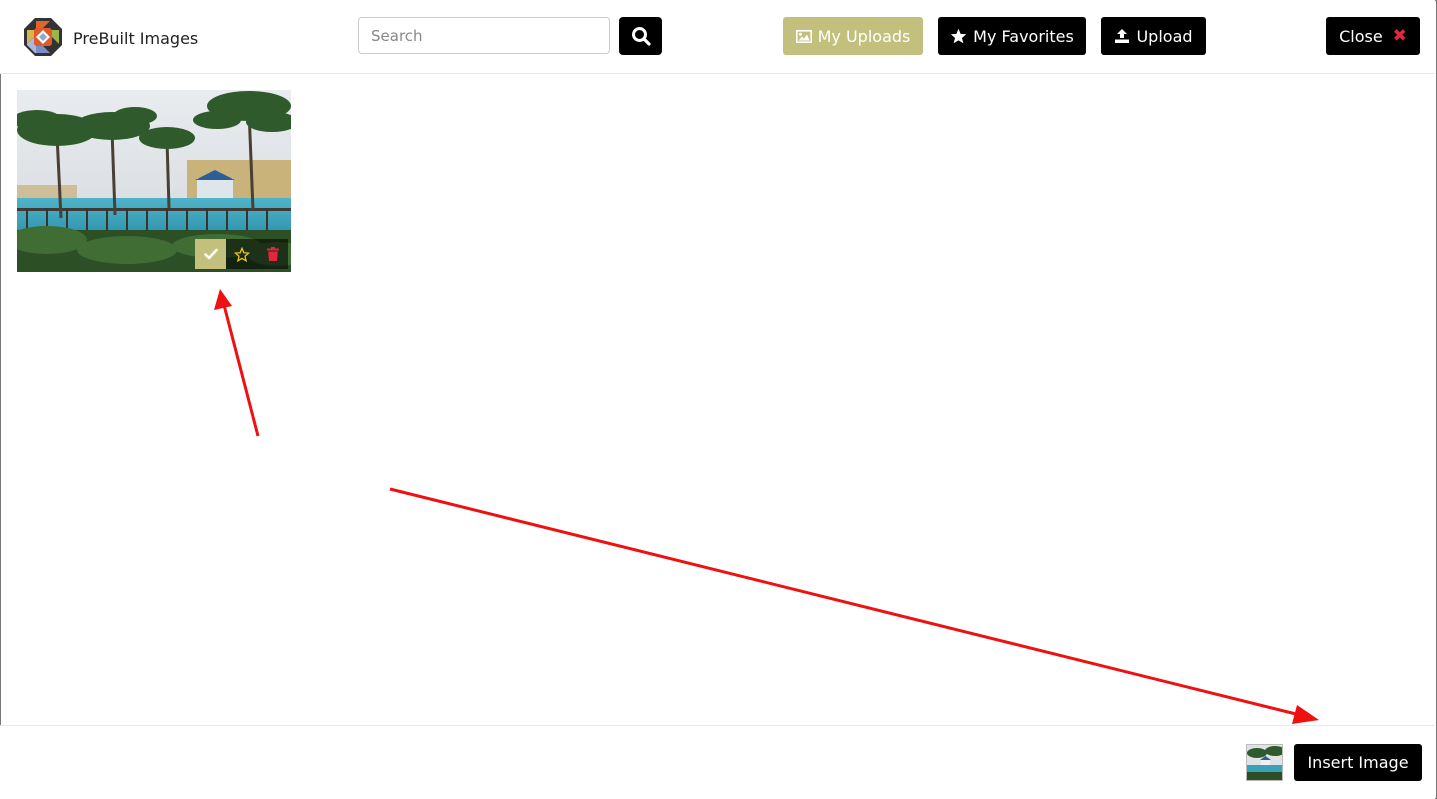  What do you see at coordinates (959, 36) in the screenshot?
I see `star-icon` at bounding box center [959, 36].